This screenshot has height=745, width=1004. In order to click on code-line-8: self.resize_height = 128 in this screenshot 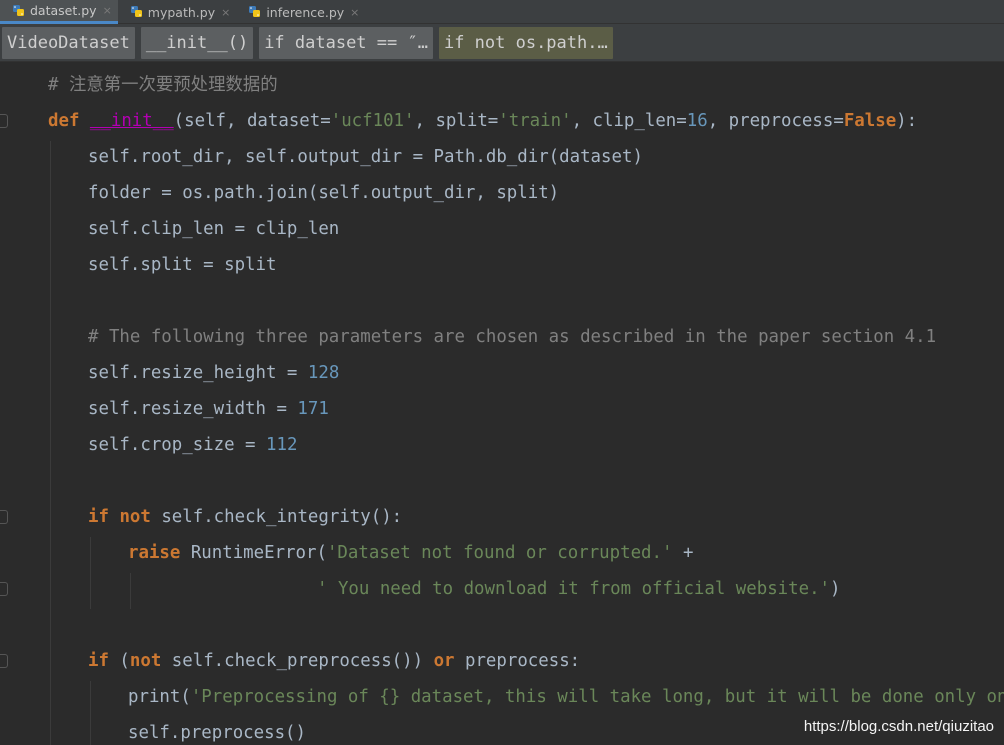, I will do `click(214, 373)`.